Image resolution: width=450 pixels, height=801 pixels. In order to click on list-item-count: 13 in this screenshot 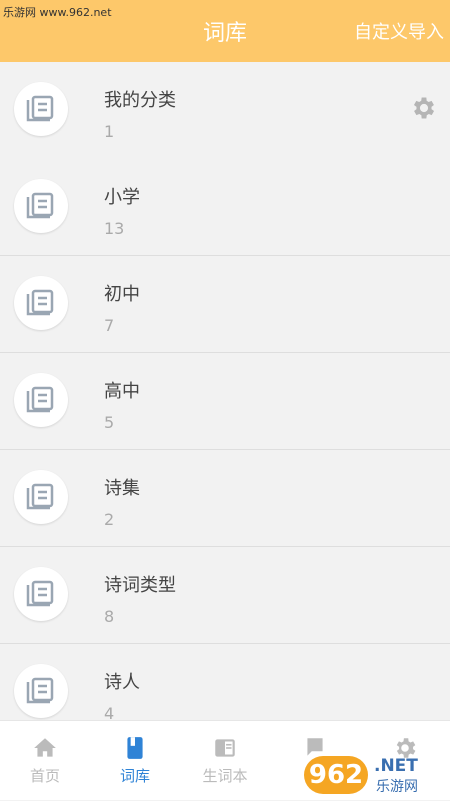, I will do `click(114, 228)`.